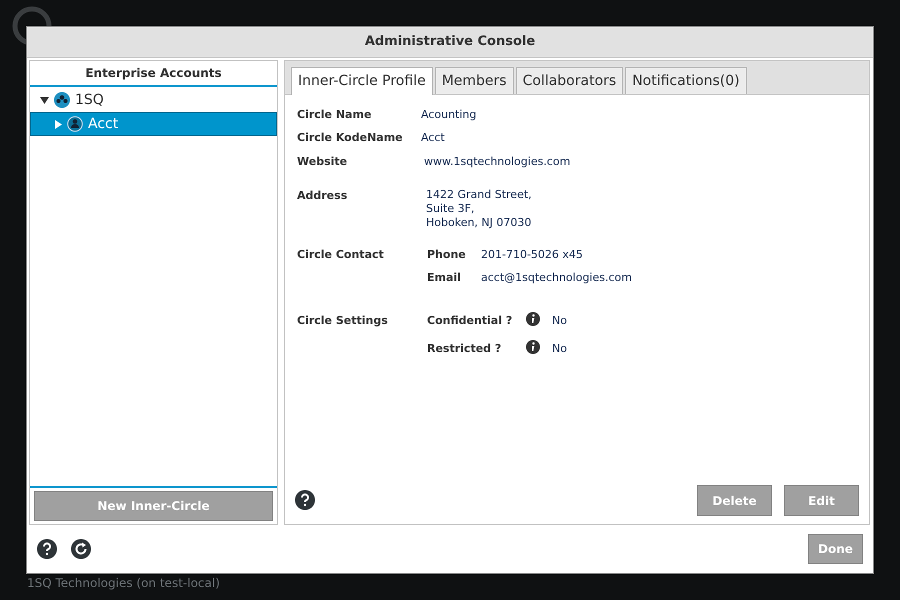 This screenshot has width=900, height=600. I want to click on refresh-icon, so click(81, 549).